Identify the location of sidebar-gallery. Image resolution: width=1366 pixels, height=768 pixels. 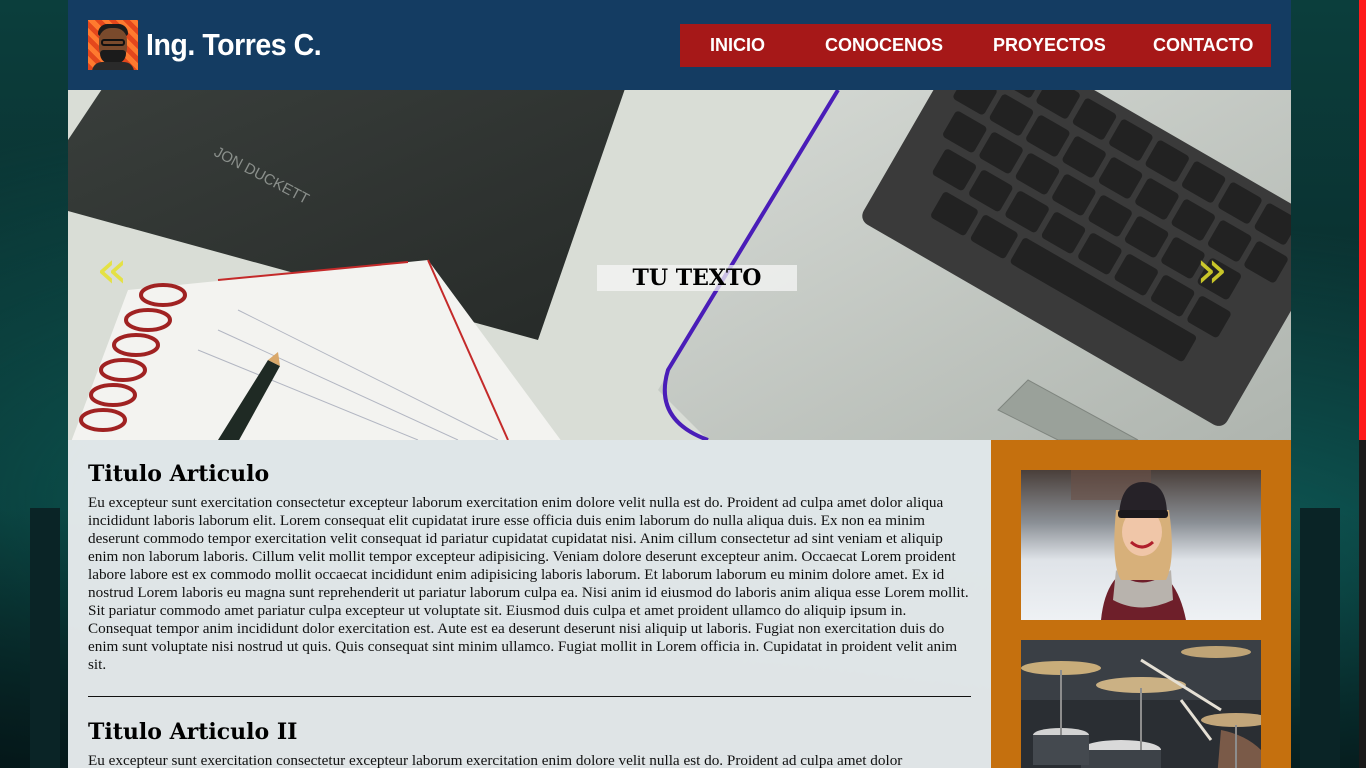
(1141, 604).